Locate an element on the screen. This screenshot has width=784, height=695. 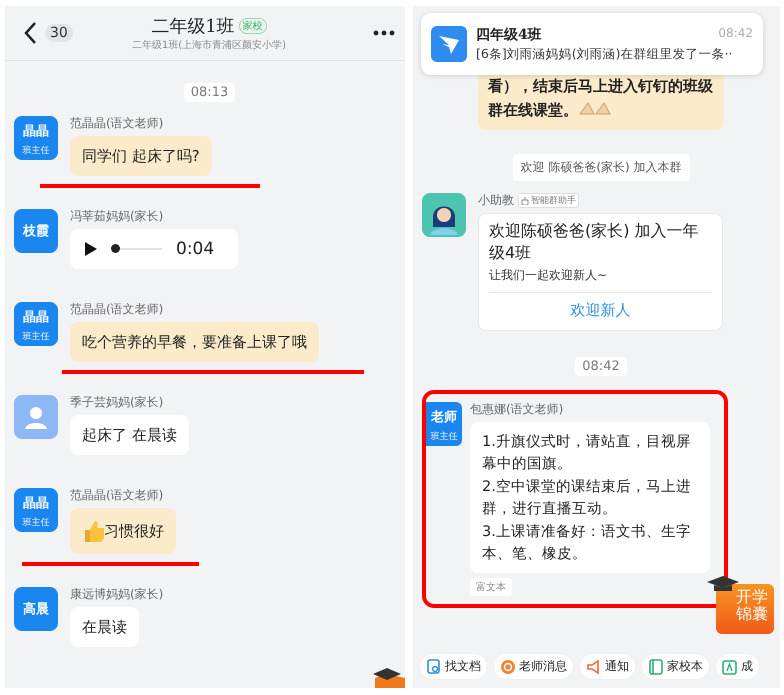
toolbar-chip: 家校本 is located at coordinates (675, 666).